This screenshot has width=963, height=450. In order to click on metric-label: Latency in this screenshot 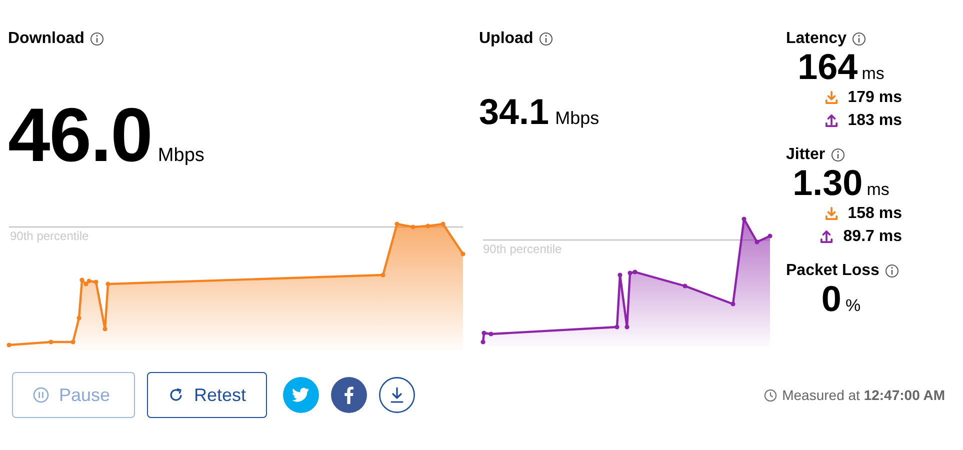, I will do `click(816, 39)`.